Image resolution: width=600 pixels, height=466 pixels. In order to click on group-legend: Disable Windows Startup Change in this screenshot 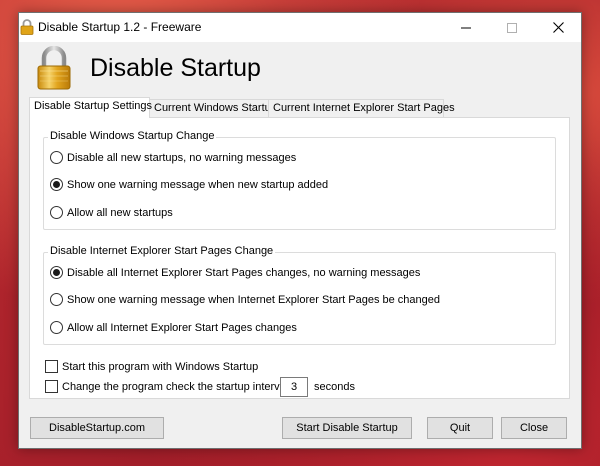, I will do `click(132, 136)`.